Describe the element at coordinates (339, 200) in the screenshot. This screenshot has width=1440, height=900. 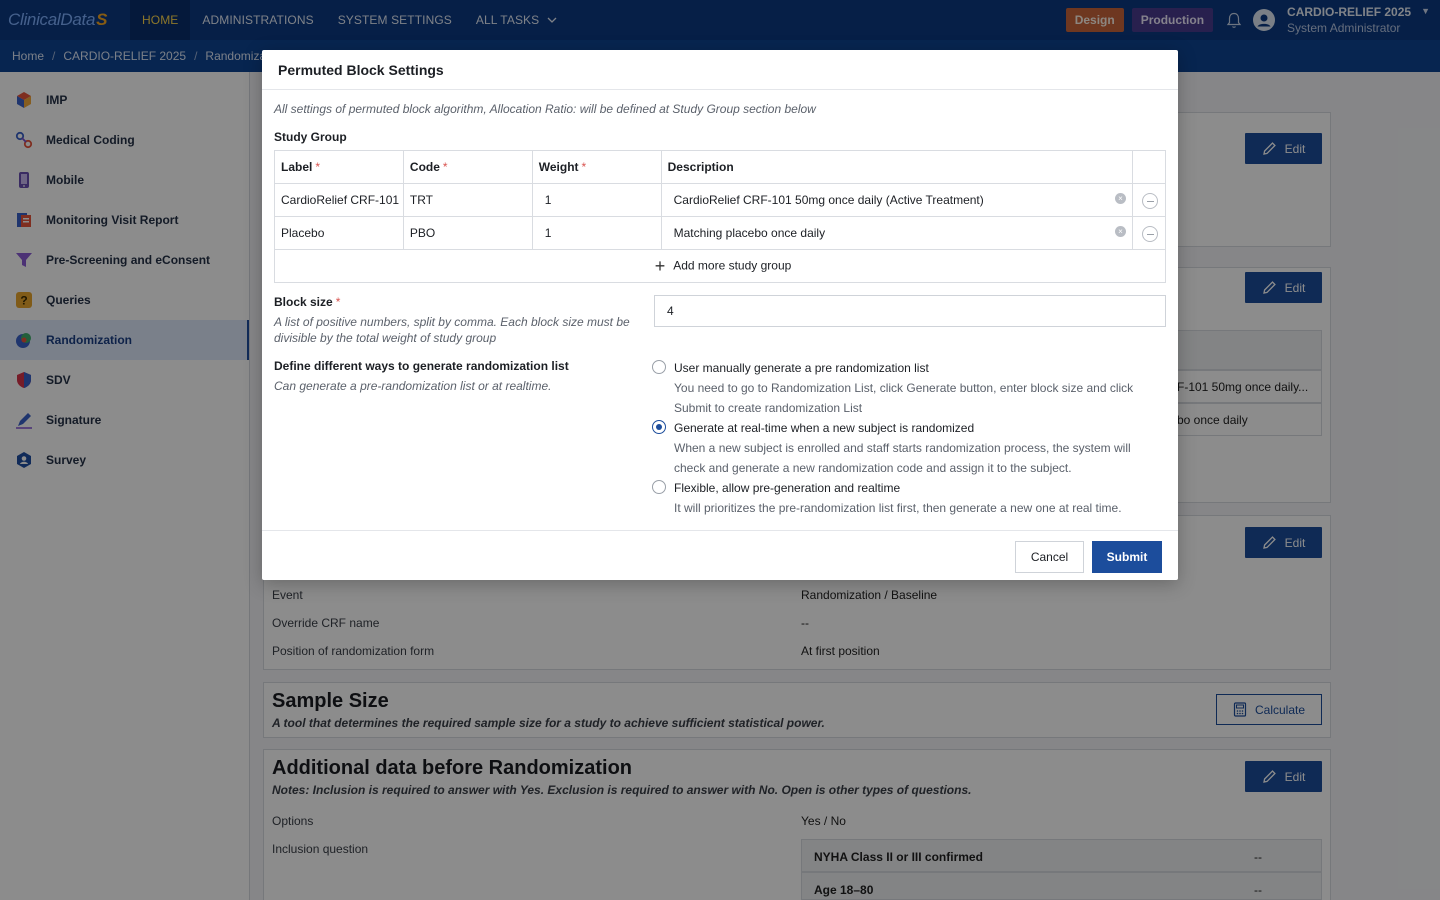
I see `label-input: CardioRelief CRF-101` at that location.